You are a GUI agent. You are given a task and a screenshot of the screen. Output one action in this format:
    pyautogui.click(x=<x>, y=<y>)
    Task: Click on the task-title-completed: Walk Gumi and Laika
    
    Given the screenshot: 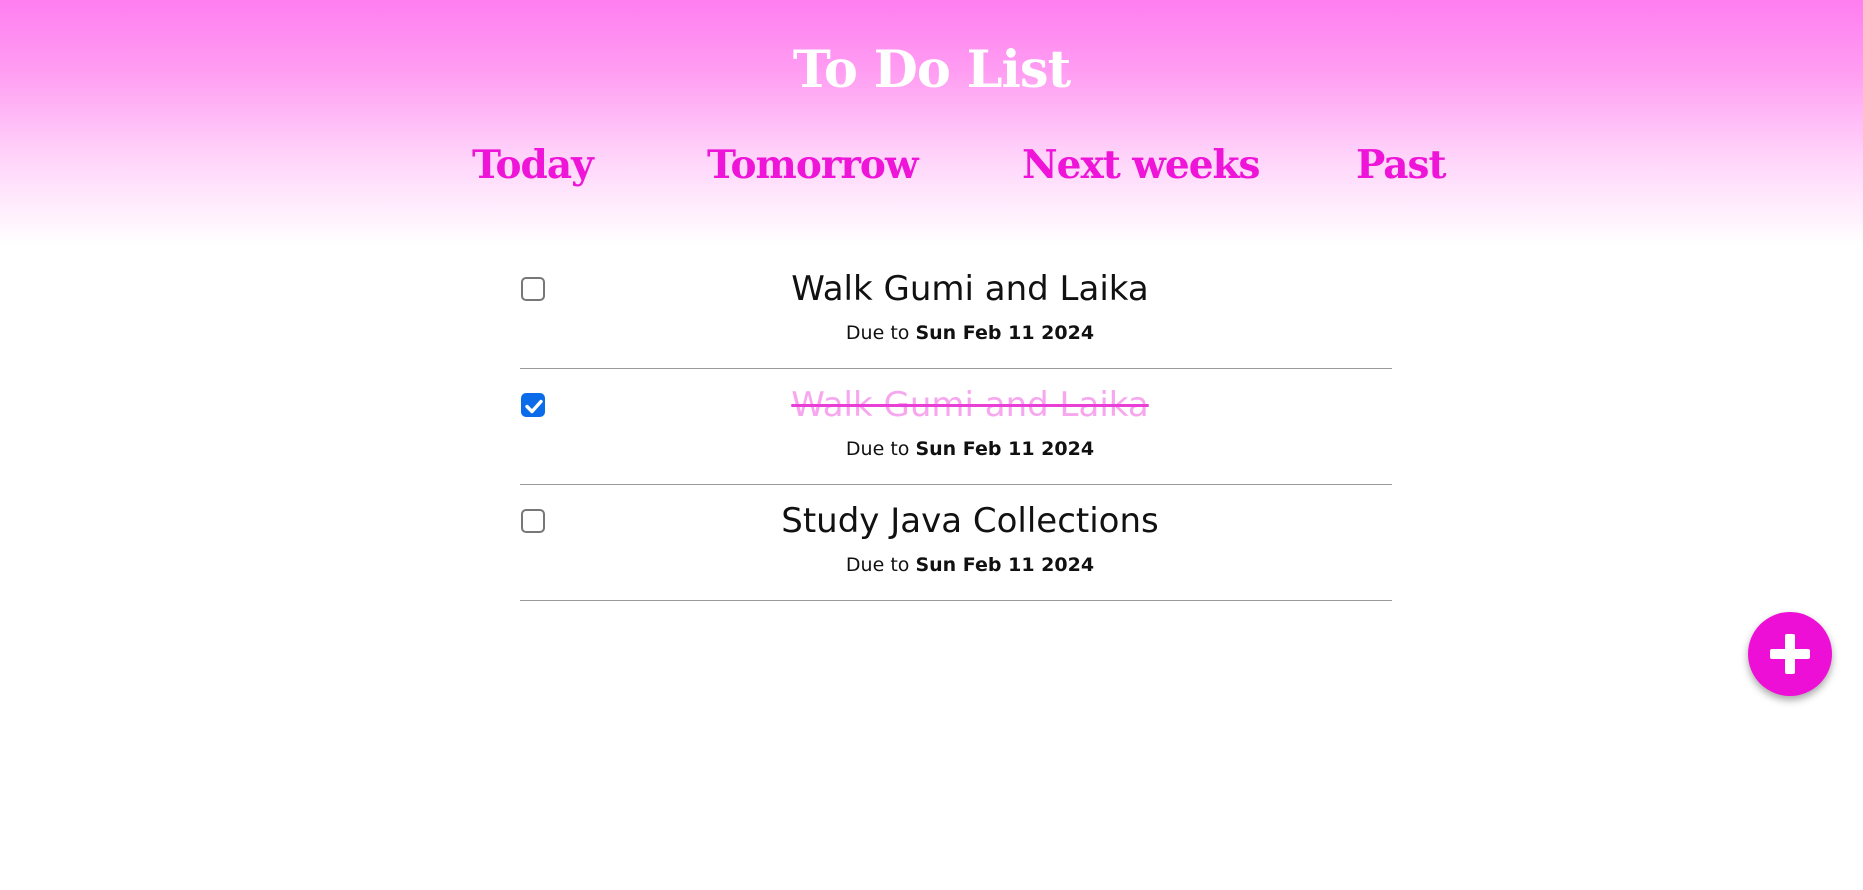 What is the action you would take?
    pyautogui.click(x=970, y=405)
    